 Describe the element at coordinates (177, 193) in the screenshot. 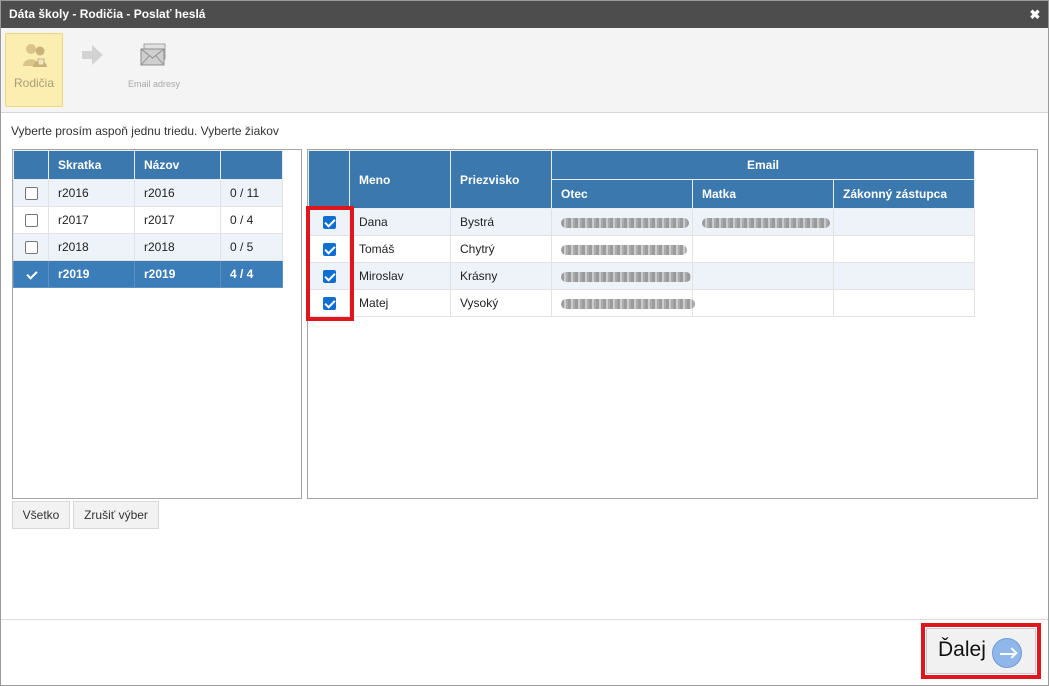

I see `class-name: r2016` at that location.